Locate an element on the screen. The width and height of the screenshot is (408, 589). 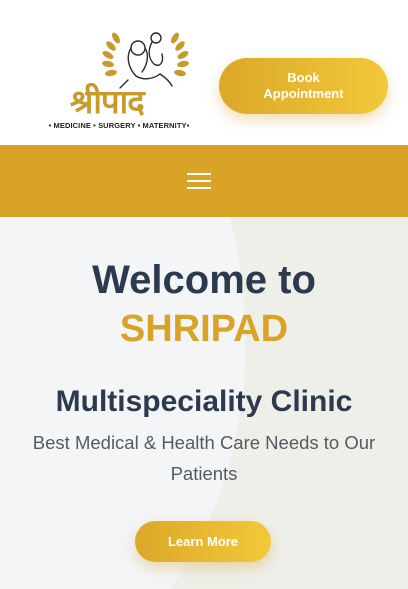
book-appointment-label: Book Appointment is located at coordinates (303, 85).